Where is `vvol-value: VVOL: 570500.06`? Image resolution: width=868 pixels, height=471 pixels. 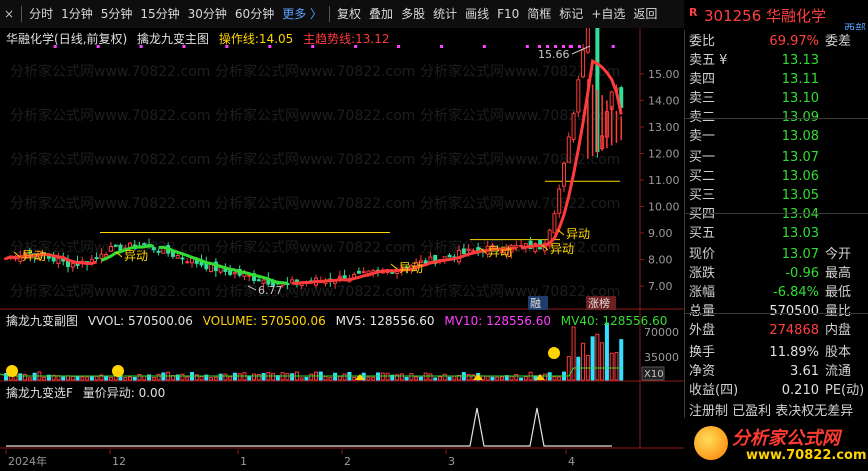
vvol-value: VVOL: 570500.06 is located at coordinates (140, 321).